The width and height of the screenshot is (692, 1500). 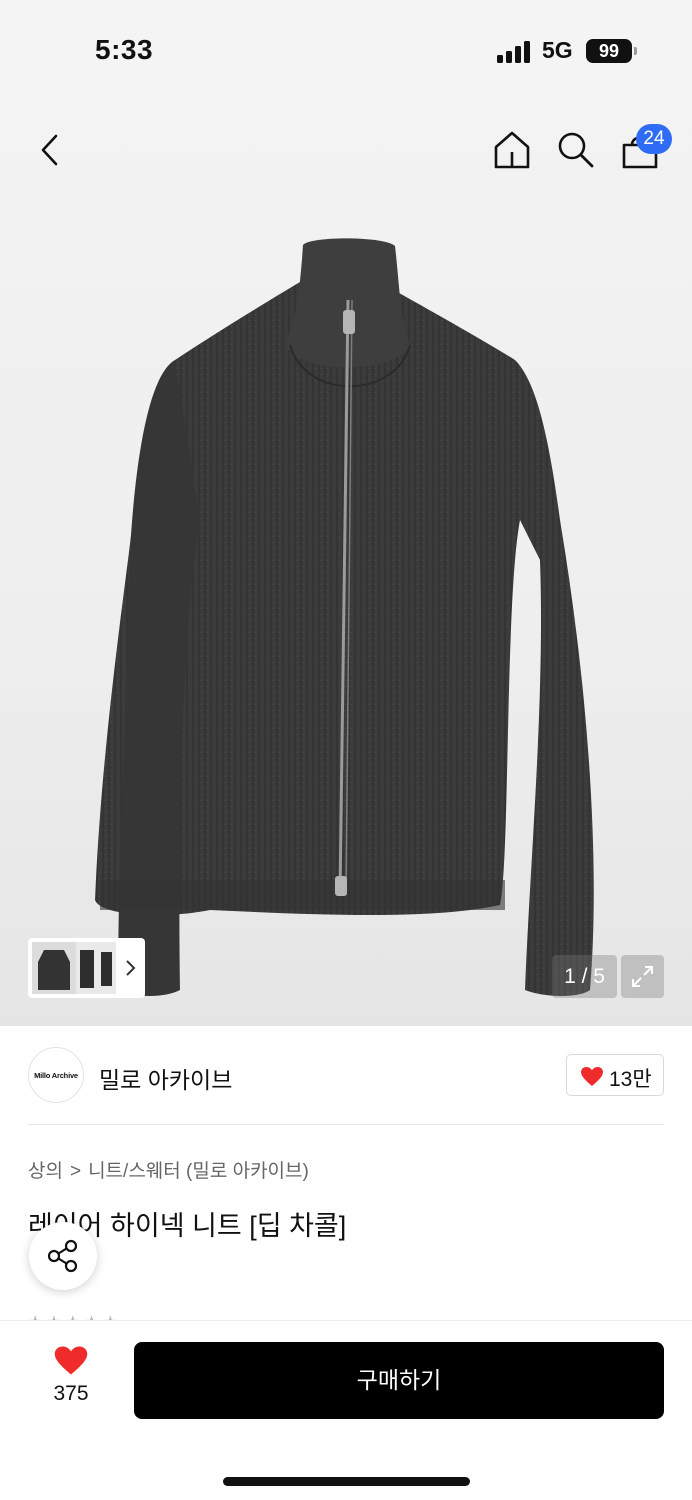 I want to click on home-indicator, so click(x=346, y=1481).